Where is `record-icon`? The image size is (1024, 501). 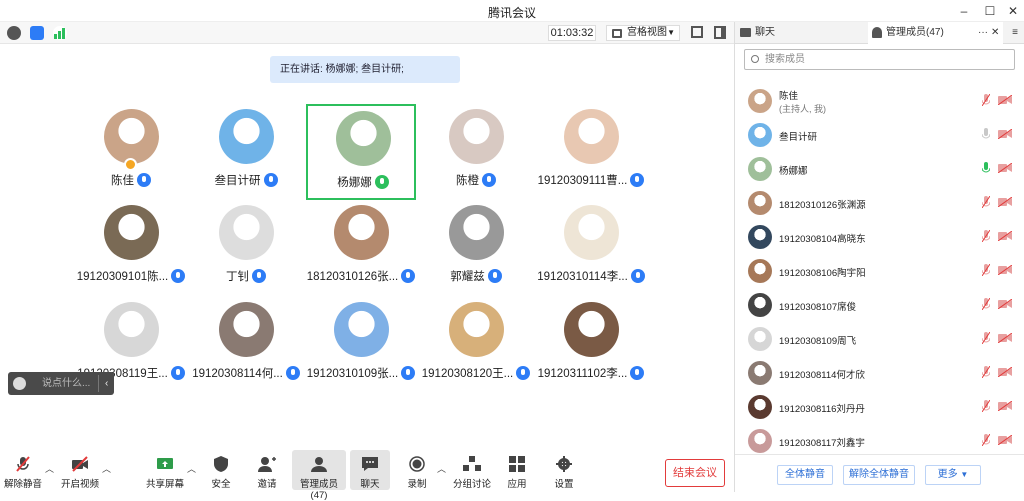 record-icon is located at coordinates (417, 464).